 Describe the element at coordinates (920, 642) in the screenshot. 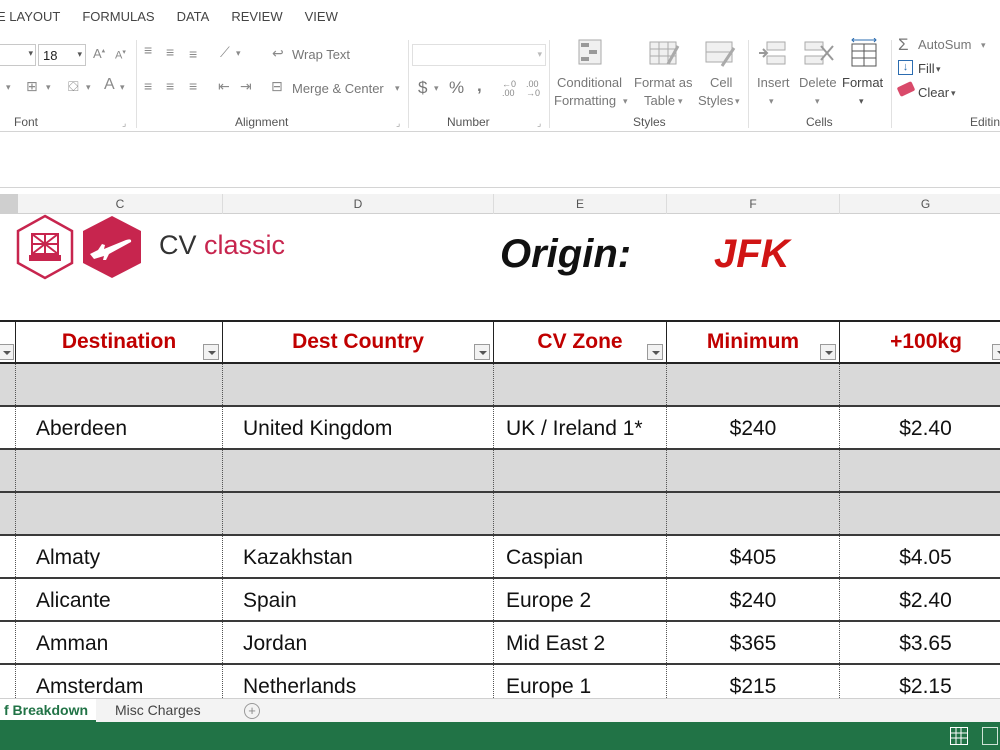

I see `rate-cell: $3.65` at that location.